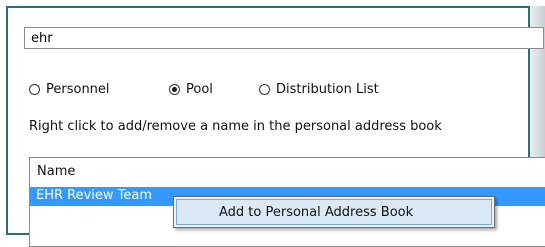 The image size is (545, 247). Describe the element at coordinates (78, 89) in the screenshot. I see `radio-personnel-label: Personnel` at that location.